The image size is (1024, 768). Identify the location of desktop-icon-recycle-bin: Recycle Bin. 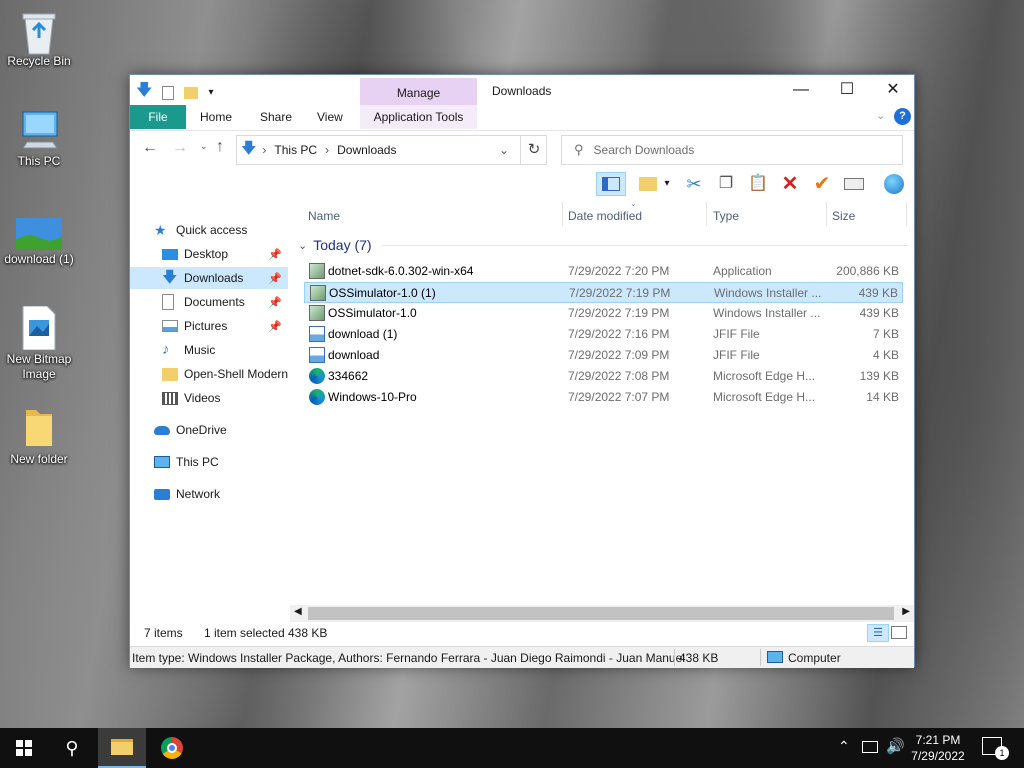
(39, 38).